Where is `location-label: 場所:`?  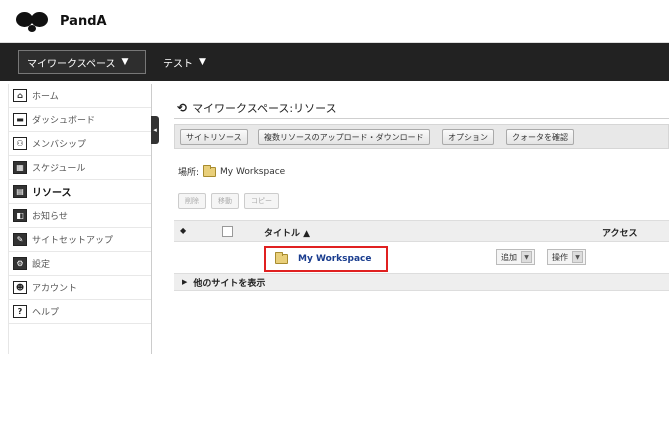
location-label: 場所: is located at coordinates (189, 173).